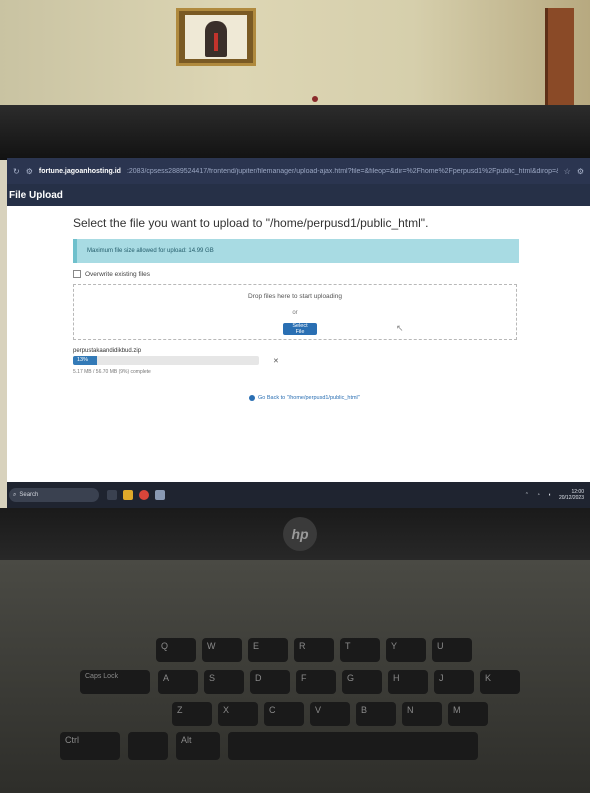  I want to click on key-x: X, so click(238, 714).